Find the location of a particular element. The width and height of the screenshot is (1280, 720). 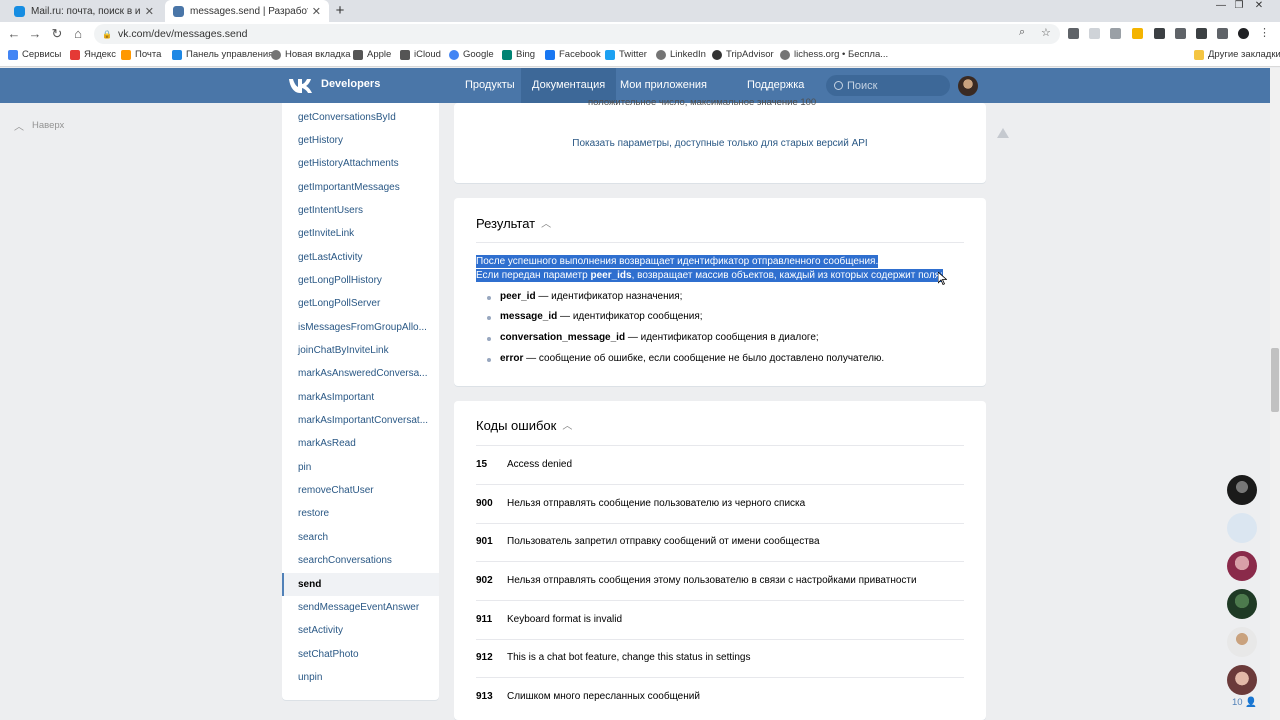

sidebar-item: pin is located at coordinates (360, 467).